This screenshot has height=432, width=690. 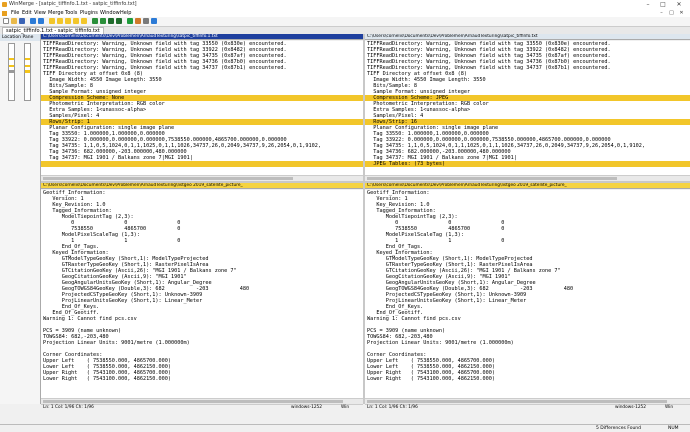 I want to click on menu-plugins: Plugins, so click(x=89, y=13).